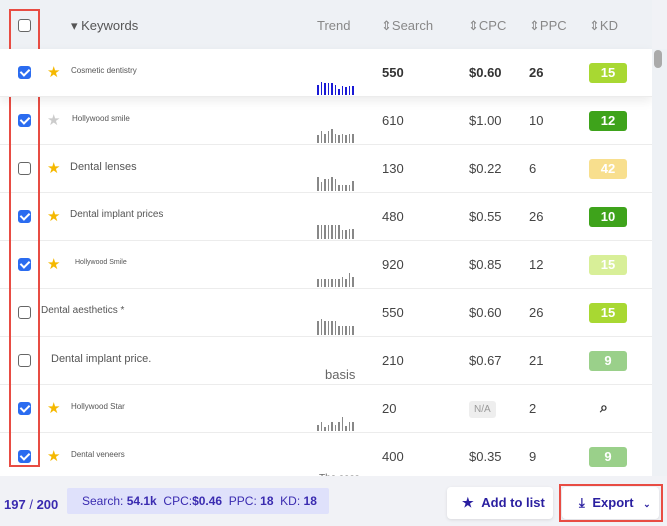 This screenshot has height=526, width=667. Describe the element at coordinates (326, 409) in the screenshot. I see `table-row: ★ Hollywood Star 20 N/A 2 ⌕` at that location.